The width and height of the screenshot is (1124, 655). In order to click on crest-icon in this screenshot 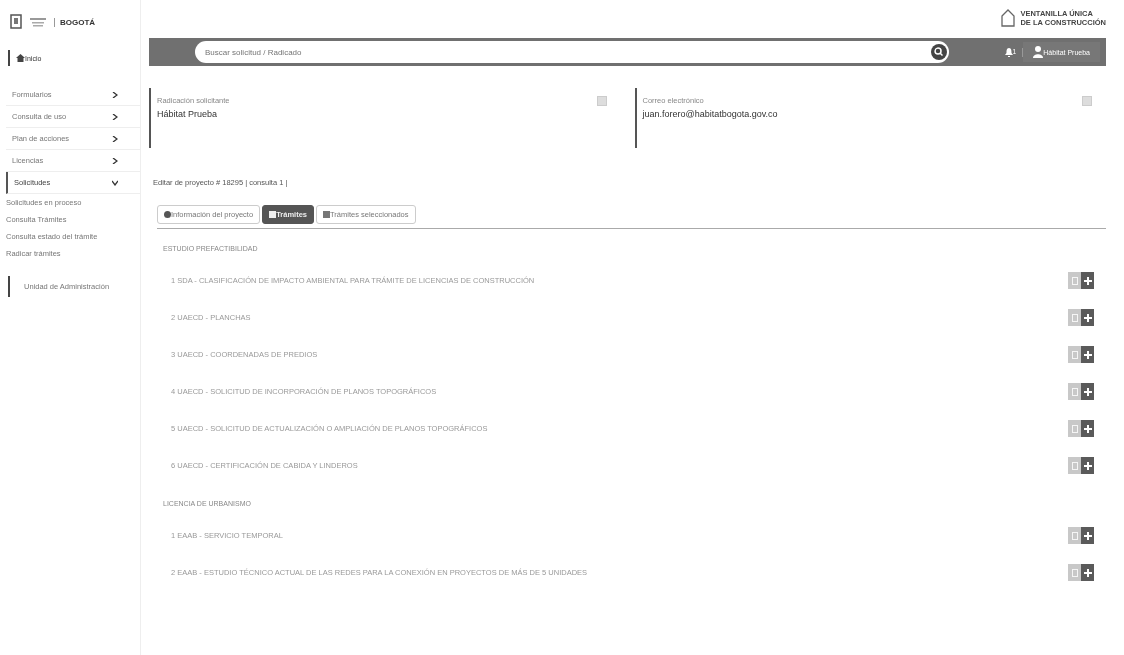, I will do `click(16, 22)`.